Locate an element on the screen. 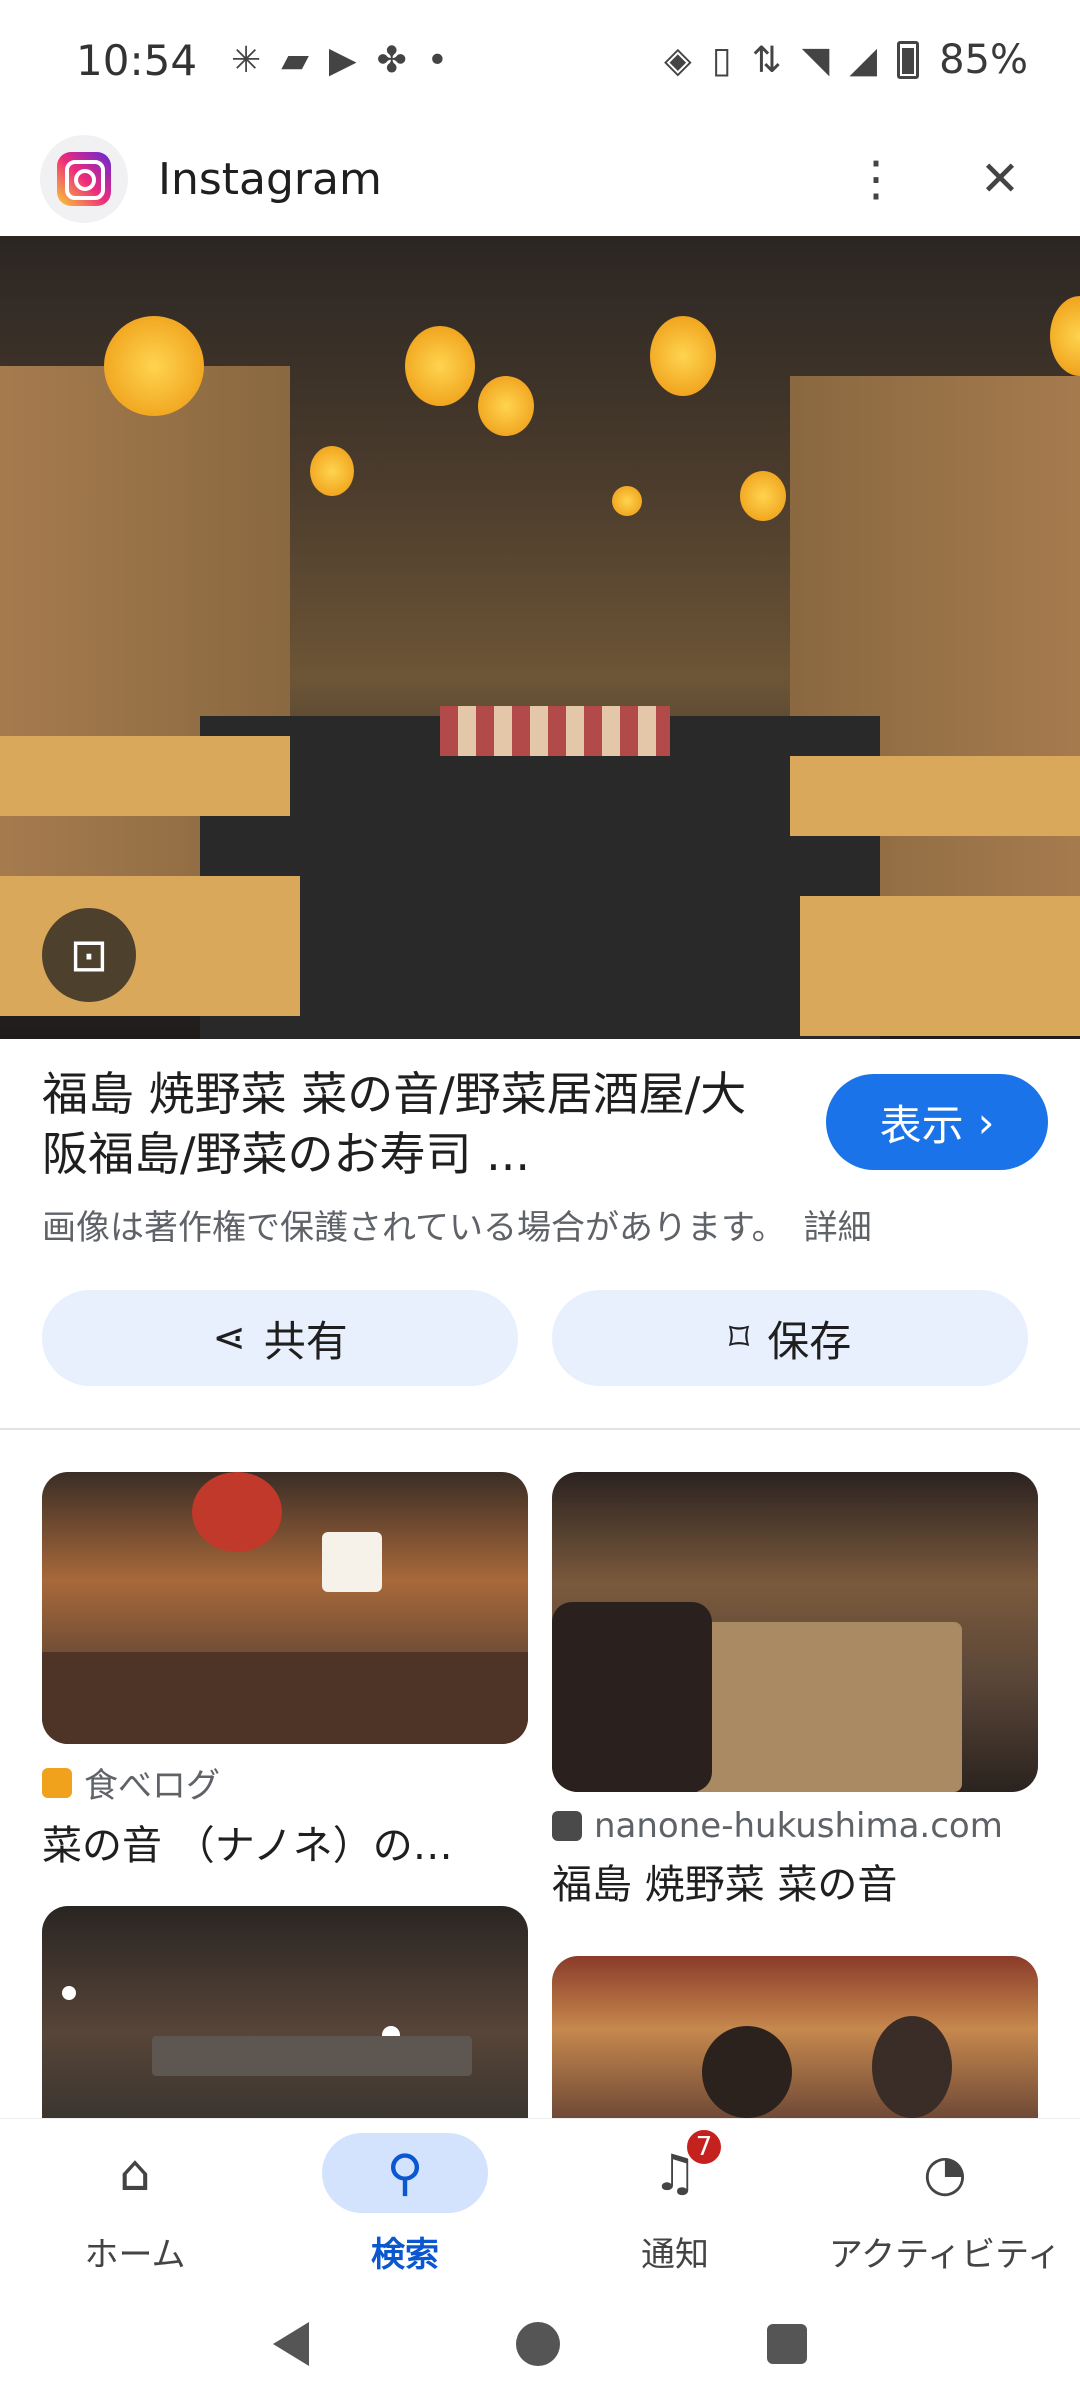 Image resolution: width=1080 pixels, height=2400 pixels. tabelog-icon is located at coordinates (57, 1782).